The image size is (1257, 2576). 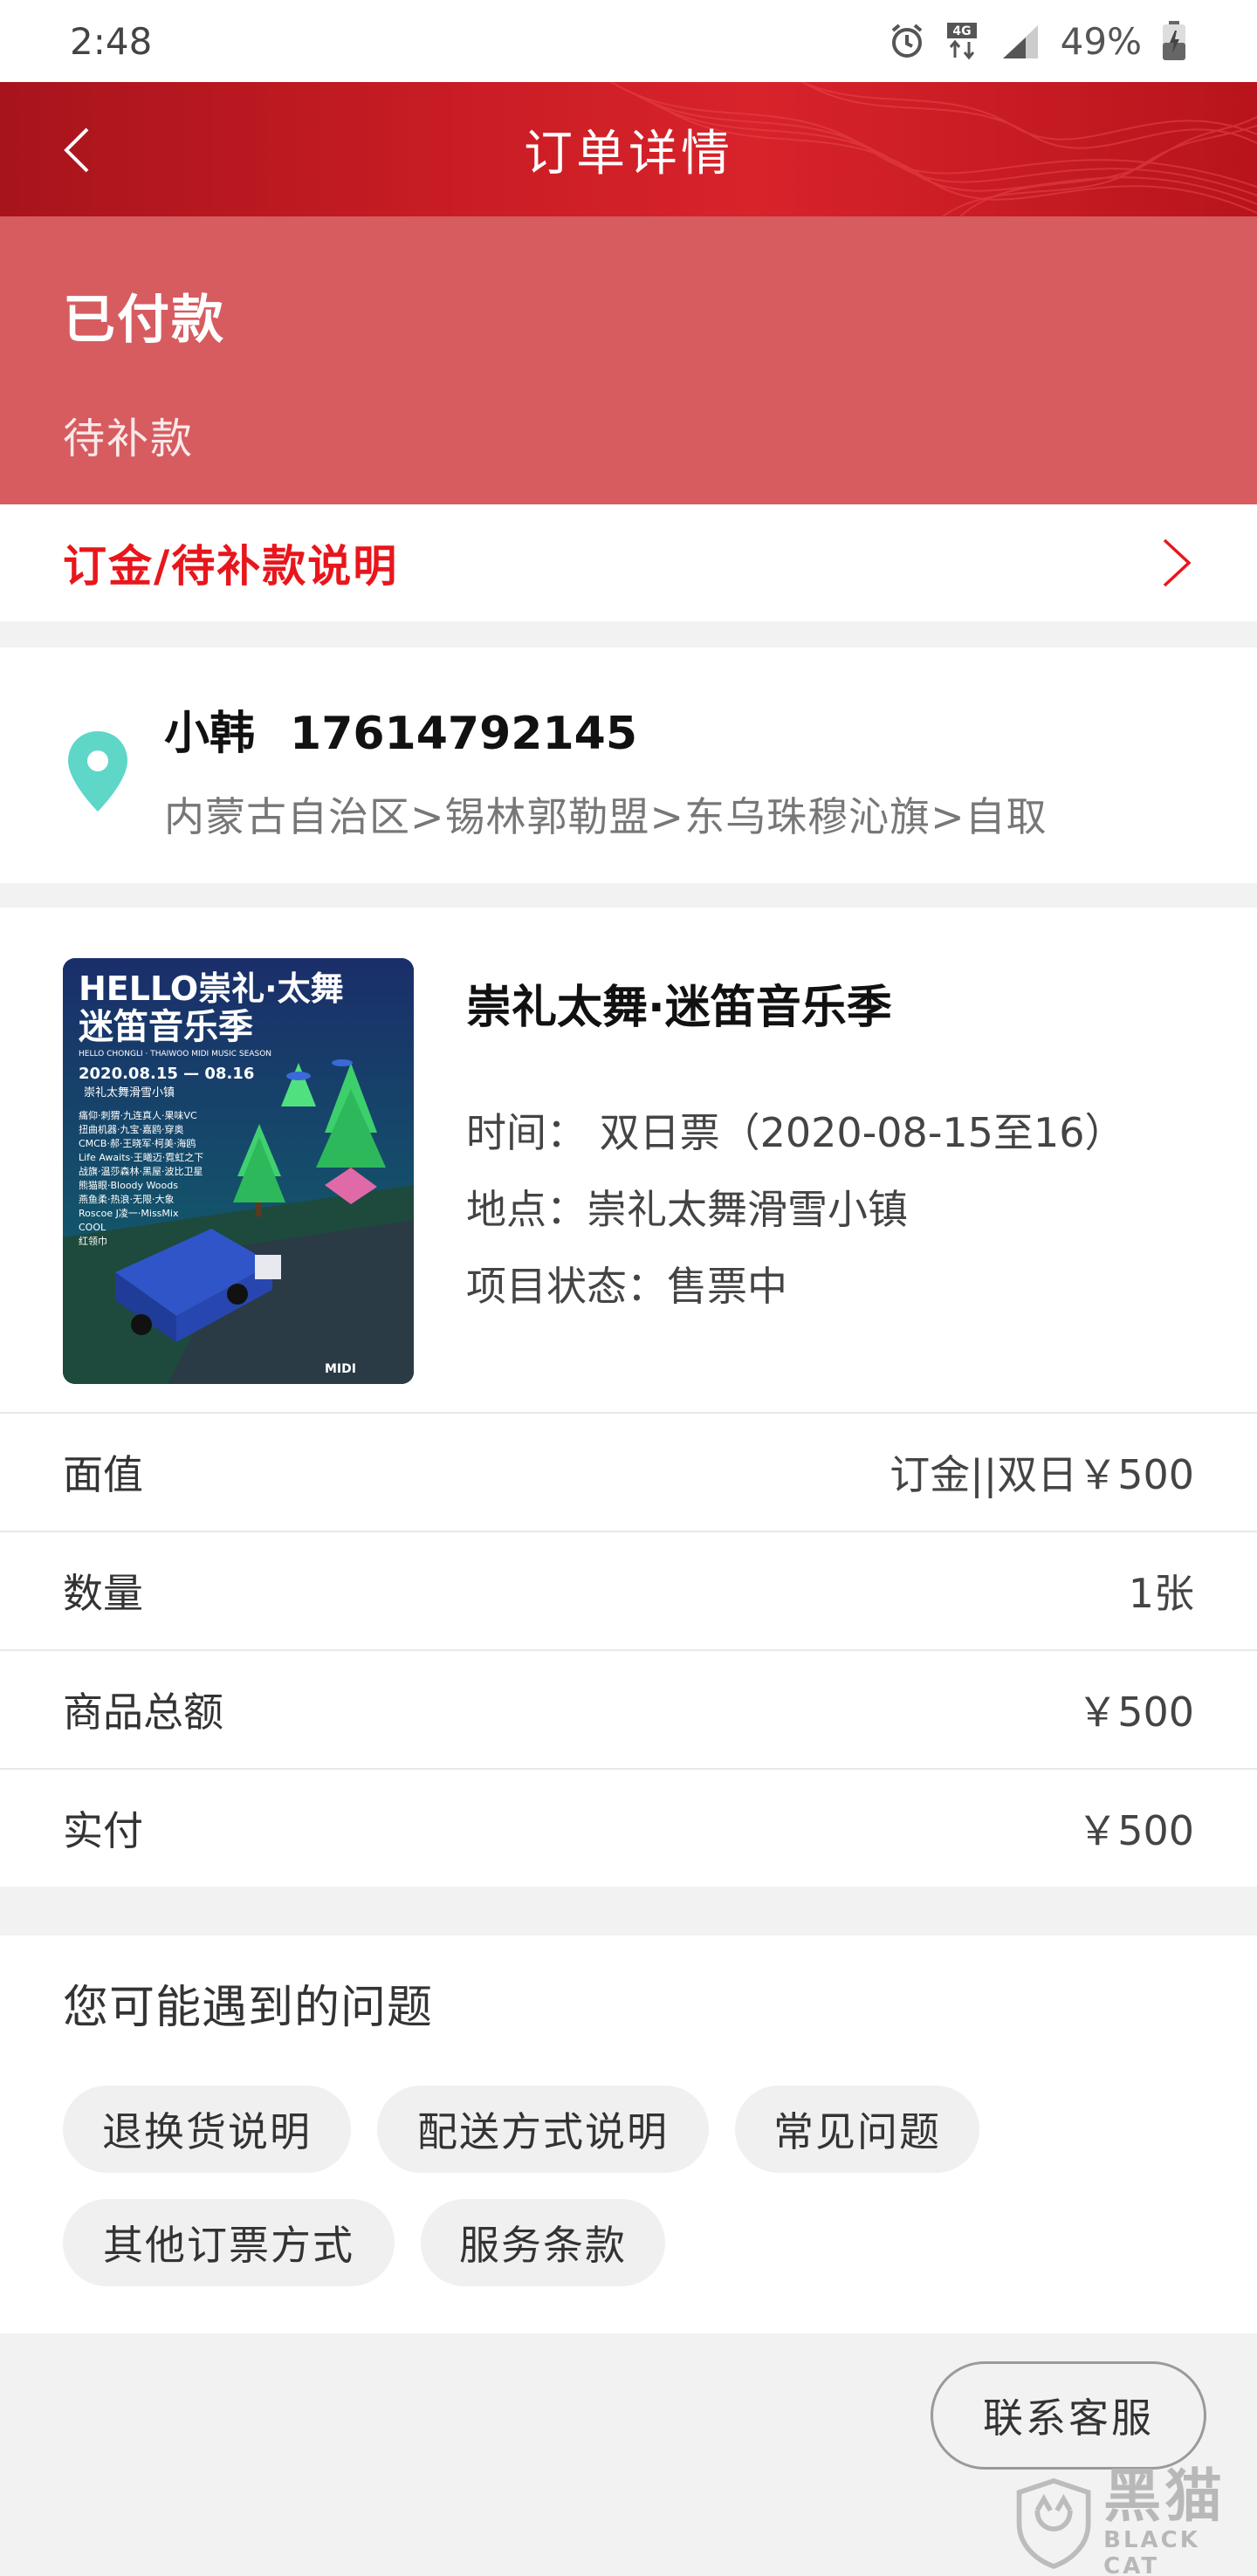 I want to click on chevron-left-icon, so click(x=76, y=150).